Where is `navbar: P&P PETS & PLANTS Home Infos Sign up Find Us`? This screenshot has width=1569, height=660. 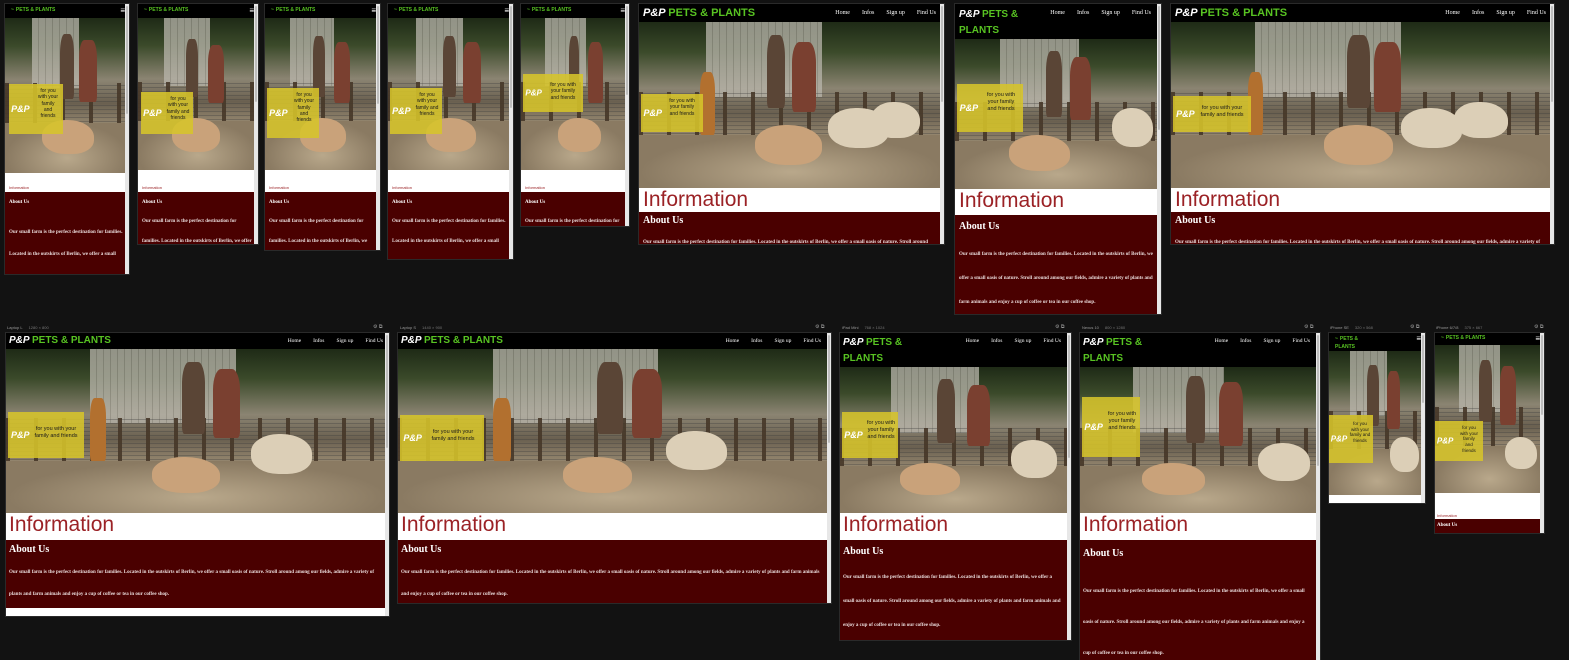 navbar: P&P PETS & PLANTS Home Infos Sign up Find Us is located at coordinates (955, 350).